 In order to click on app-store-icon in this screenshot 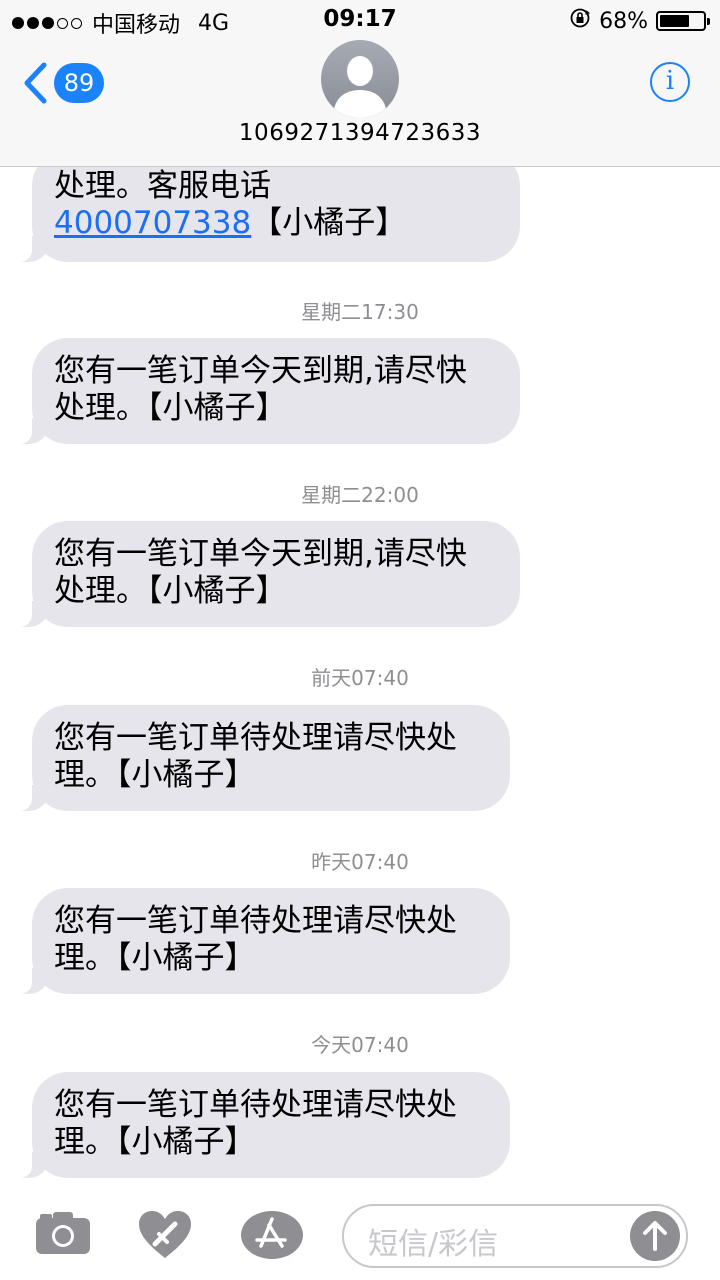, I will do `click(272, 1235)`.